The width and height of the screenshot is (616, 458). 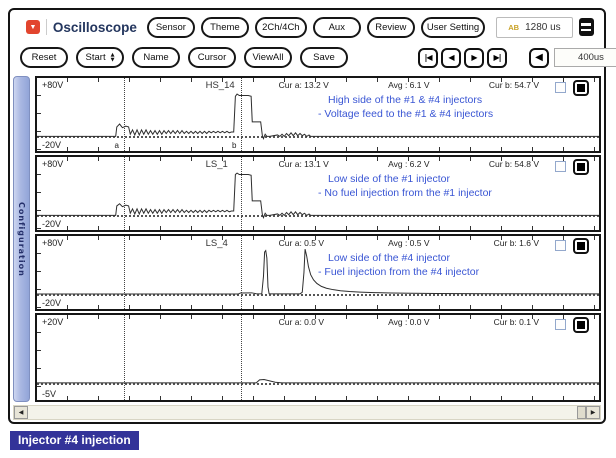 What do you see at coordinates (220, 85) in the screenshot?
I see `channel-name: HS_14` at bounding box center [220, 85].